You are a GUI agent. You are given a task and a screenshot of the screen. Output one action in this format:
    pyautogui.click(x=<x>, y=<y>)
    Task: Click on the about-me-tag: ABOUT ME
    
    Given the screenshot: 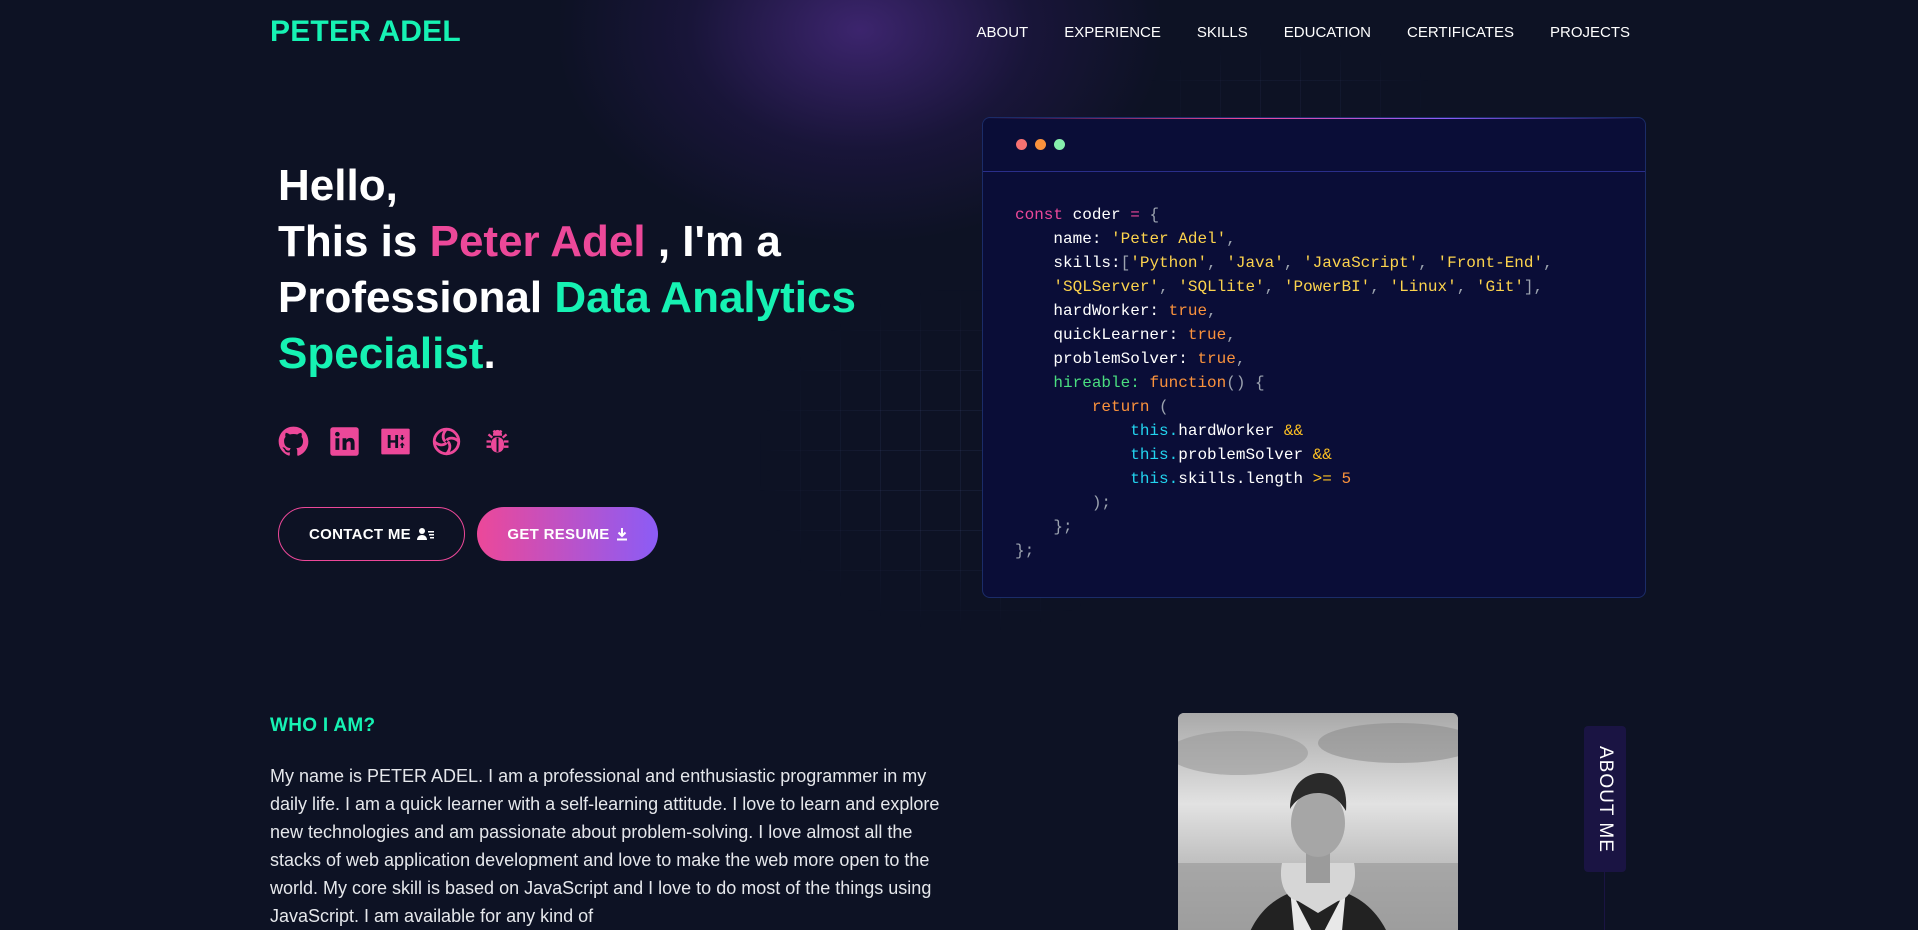 What is the action you would take?
    pyautogui.click(x=1605, y=799)
    